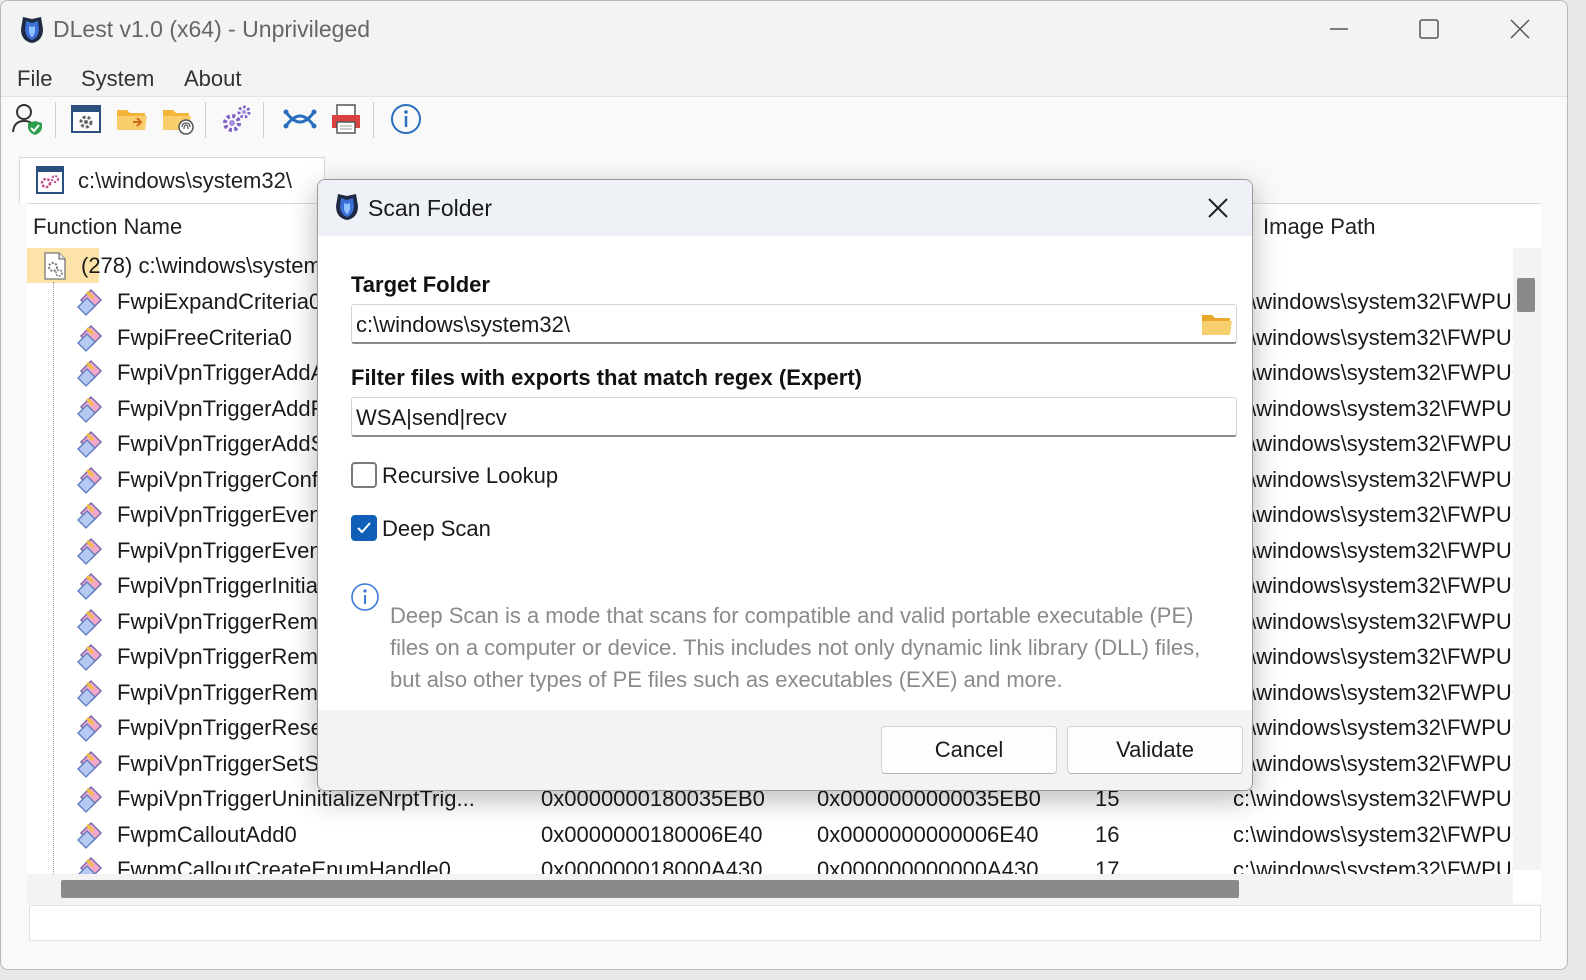  I want to click on filter-regex-value: WSA|send|recv, so click(431, 417).